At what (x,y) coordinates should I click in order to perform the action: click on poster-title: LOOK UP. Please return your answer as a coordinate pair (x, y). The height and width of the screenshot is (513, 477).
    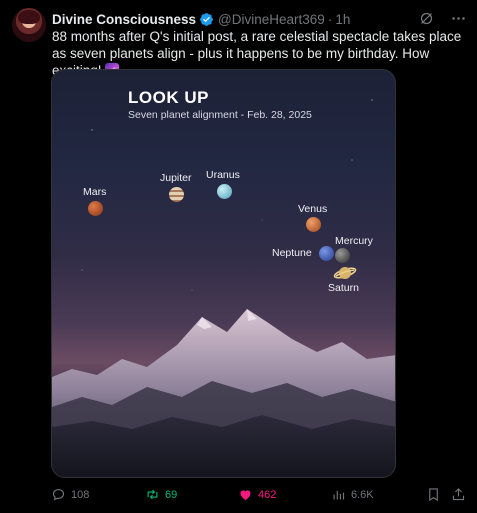
    Looking at the image, I should click on (168, 97).